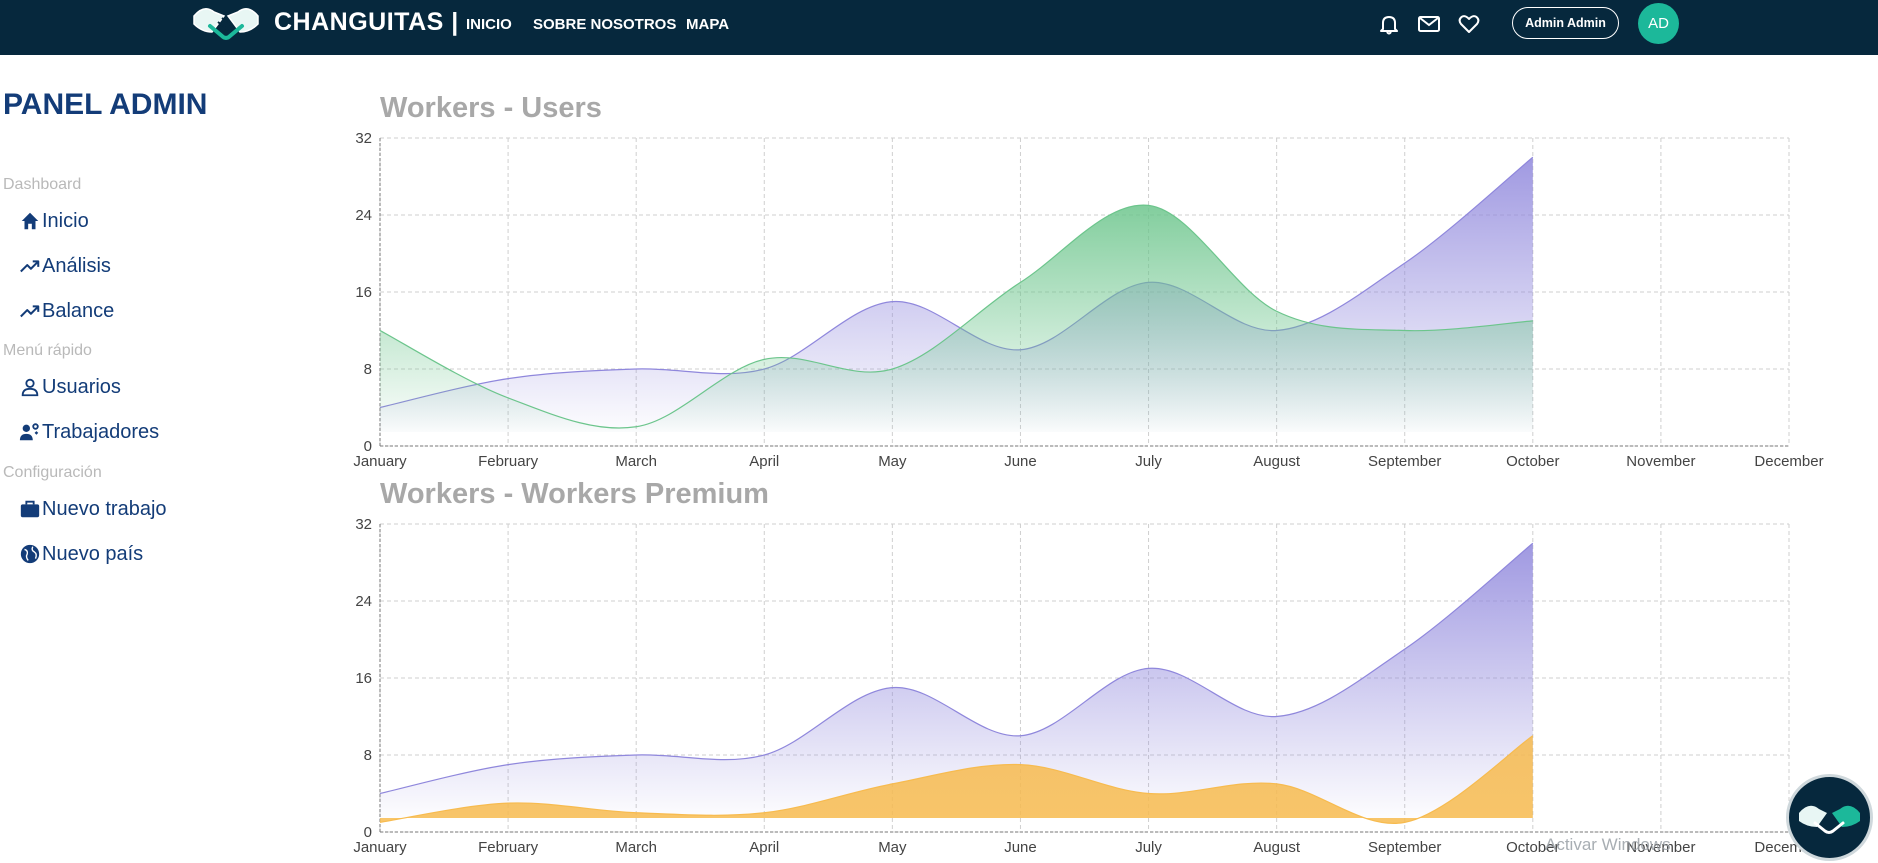  What do you see at coordinates (1608, 844) in the screenshot?
I see `windows-activation-watermark: Activar Windows` at bounding box center [1608, 844].